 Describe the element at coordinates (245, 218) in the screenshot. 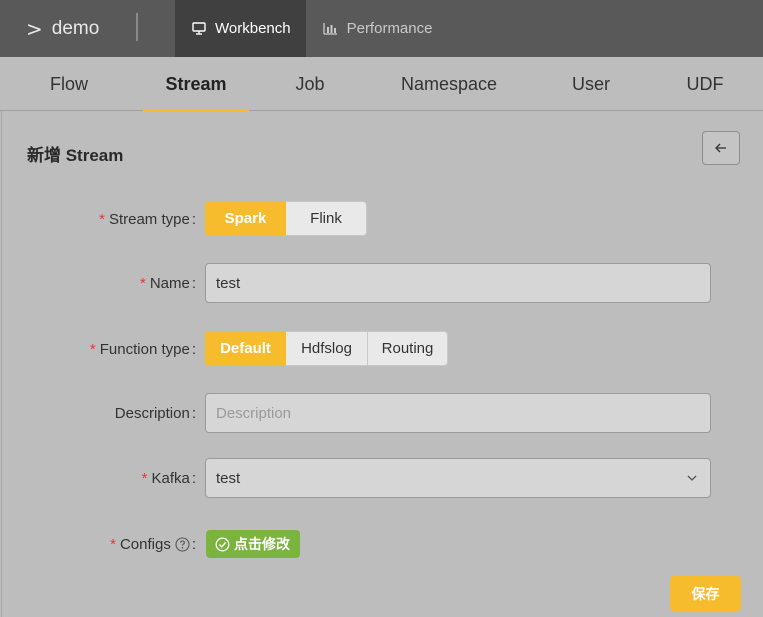

I see `stream-type-spark: Spark` at that location.